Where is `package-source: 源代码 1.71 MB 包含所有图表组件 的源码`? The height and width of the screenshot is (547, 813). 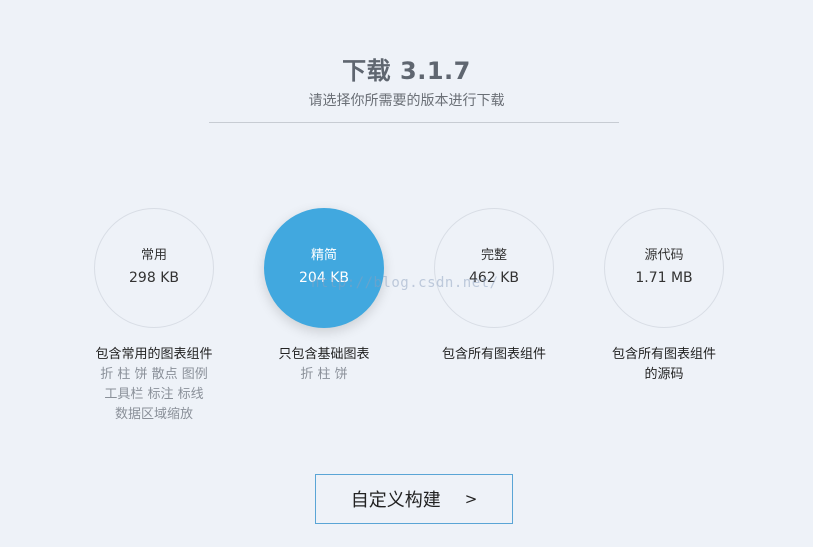
package-source: 源代码 1.71 MB 包含所有图表组件 的源码 is located at coordinates (664, 296).